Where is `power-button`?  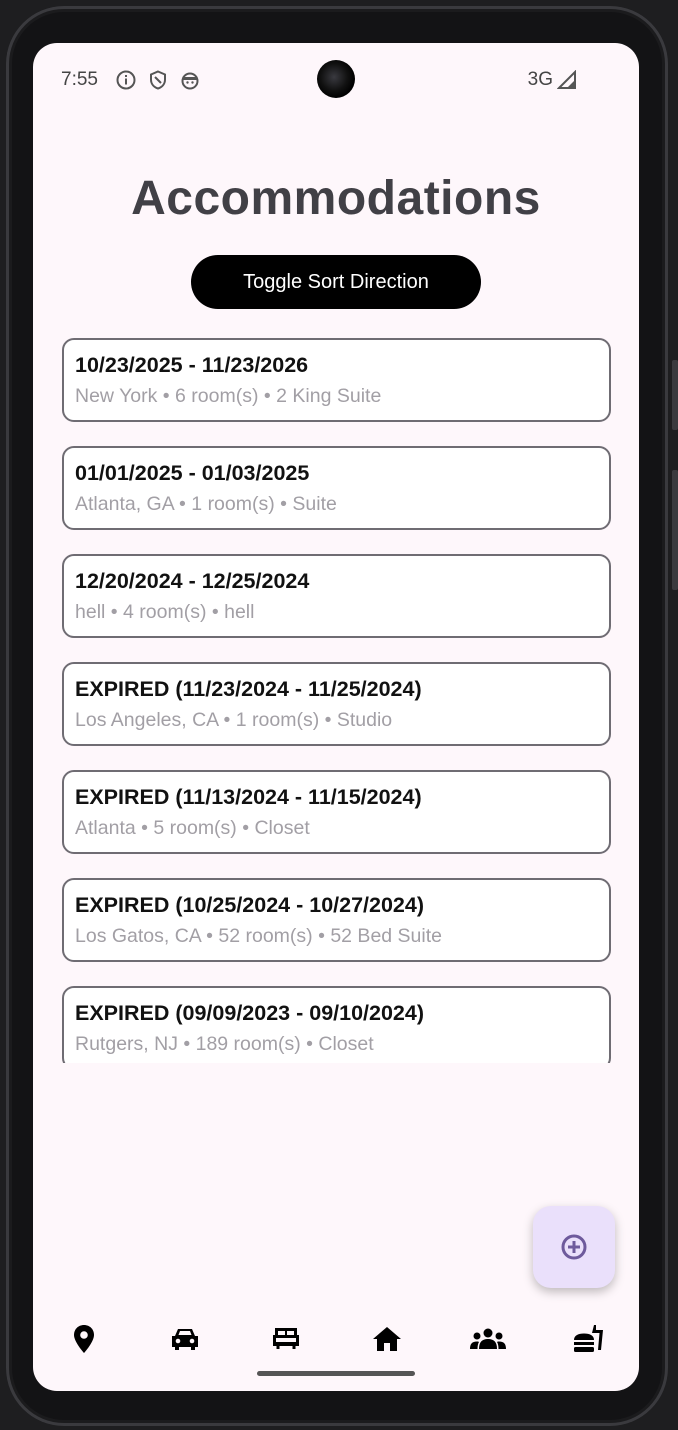
power-button is located at coordinates (675, 530).